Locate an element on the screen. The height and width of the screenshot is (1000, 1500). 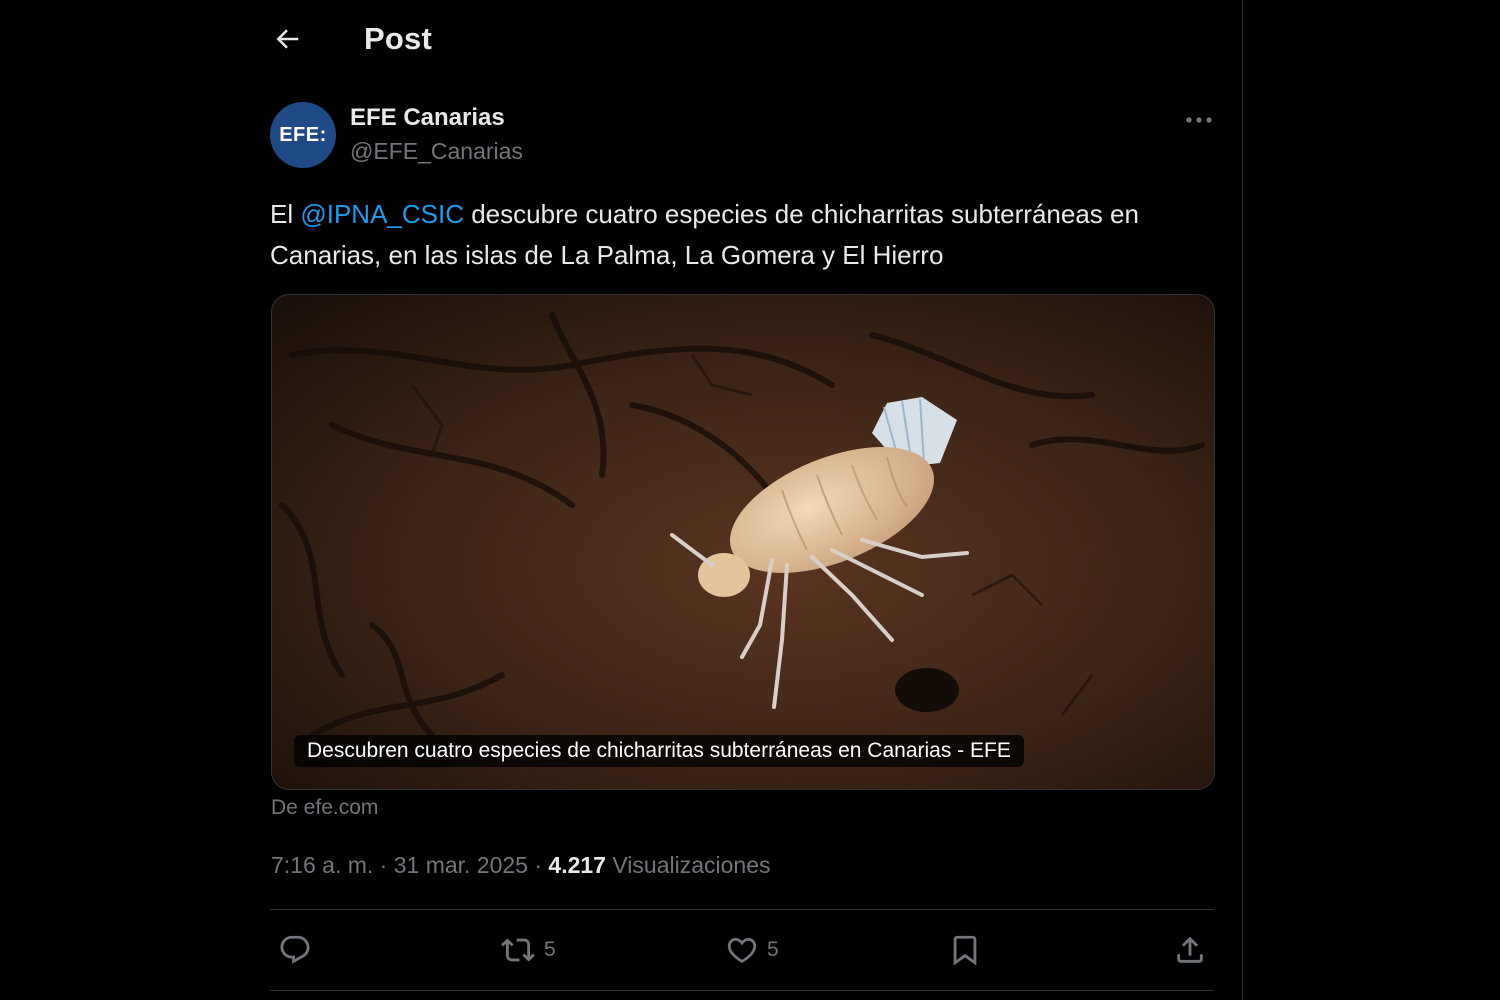
repost-count: 5 is located at coordinates (550, 949).